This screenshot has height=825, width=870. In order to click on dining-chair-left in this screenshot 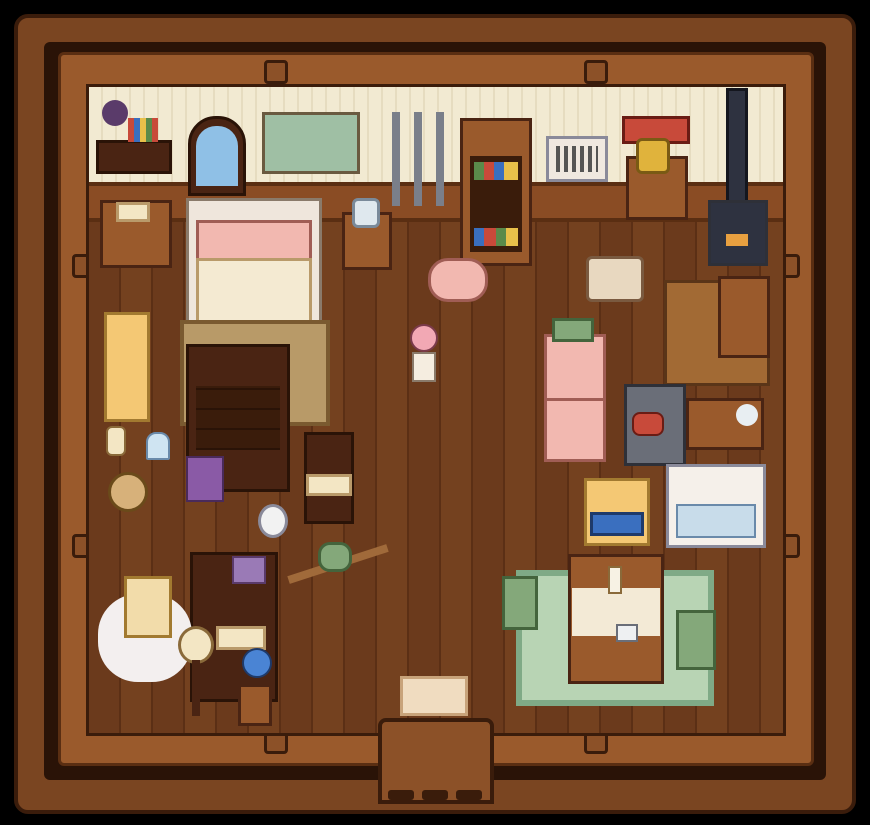, I will do `click(520, 603)`.